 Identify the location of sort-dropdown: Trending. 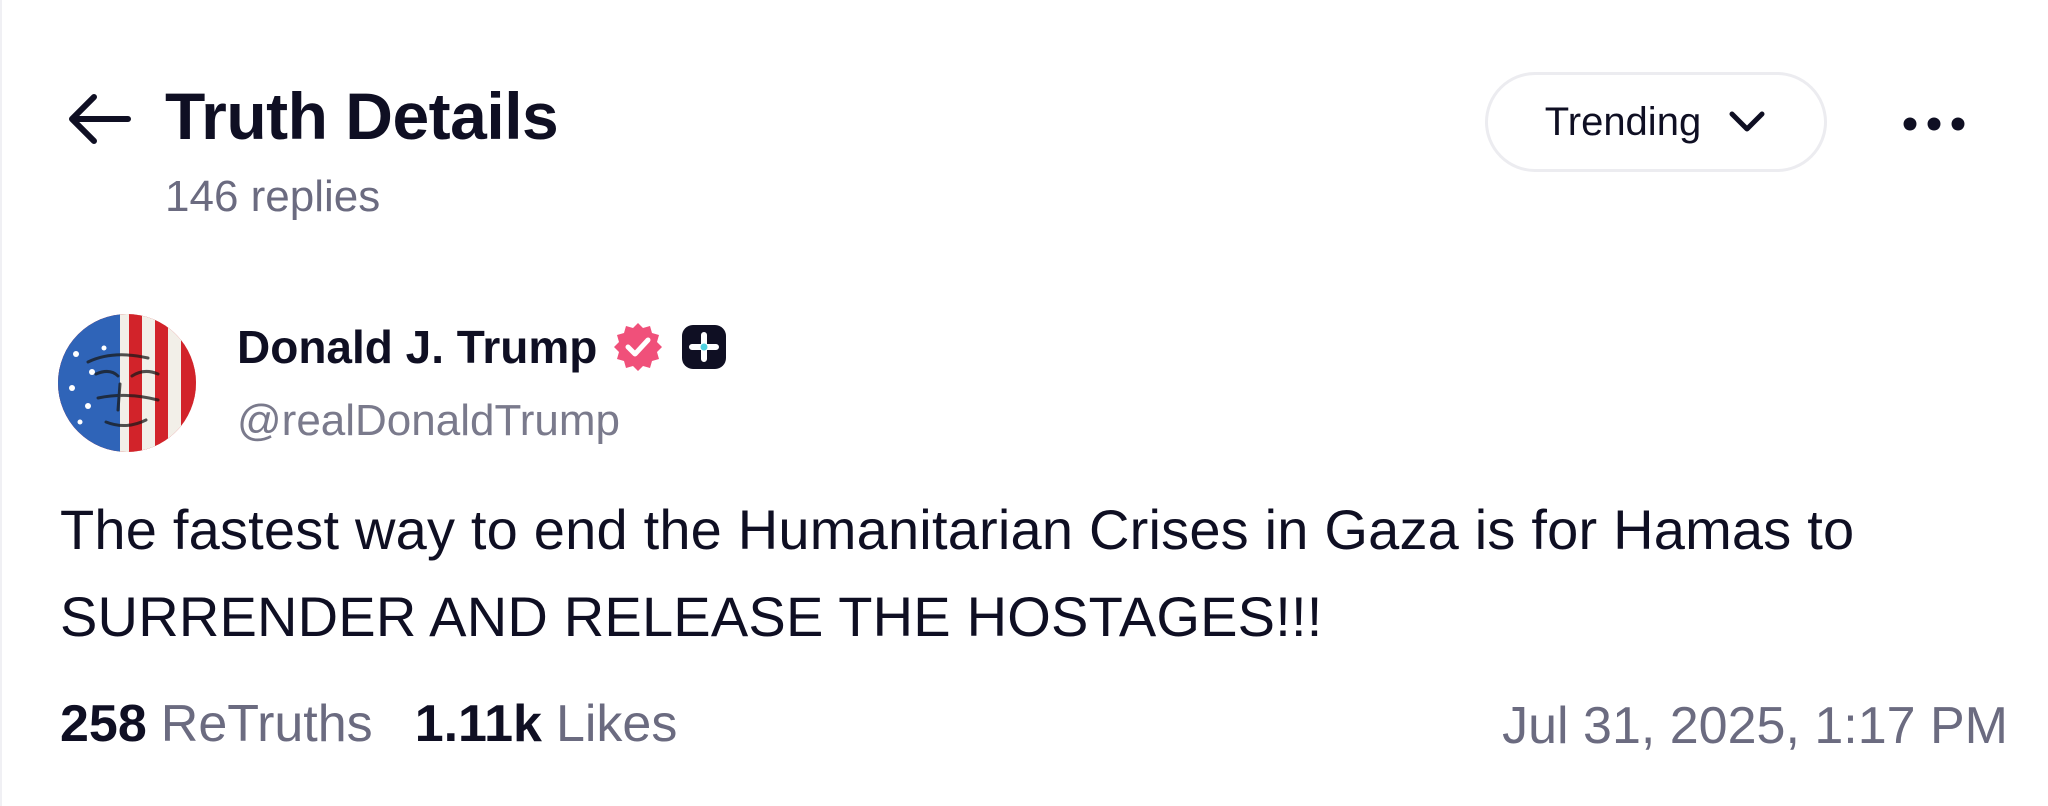
(1656, 122).